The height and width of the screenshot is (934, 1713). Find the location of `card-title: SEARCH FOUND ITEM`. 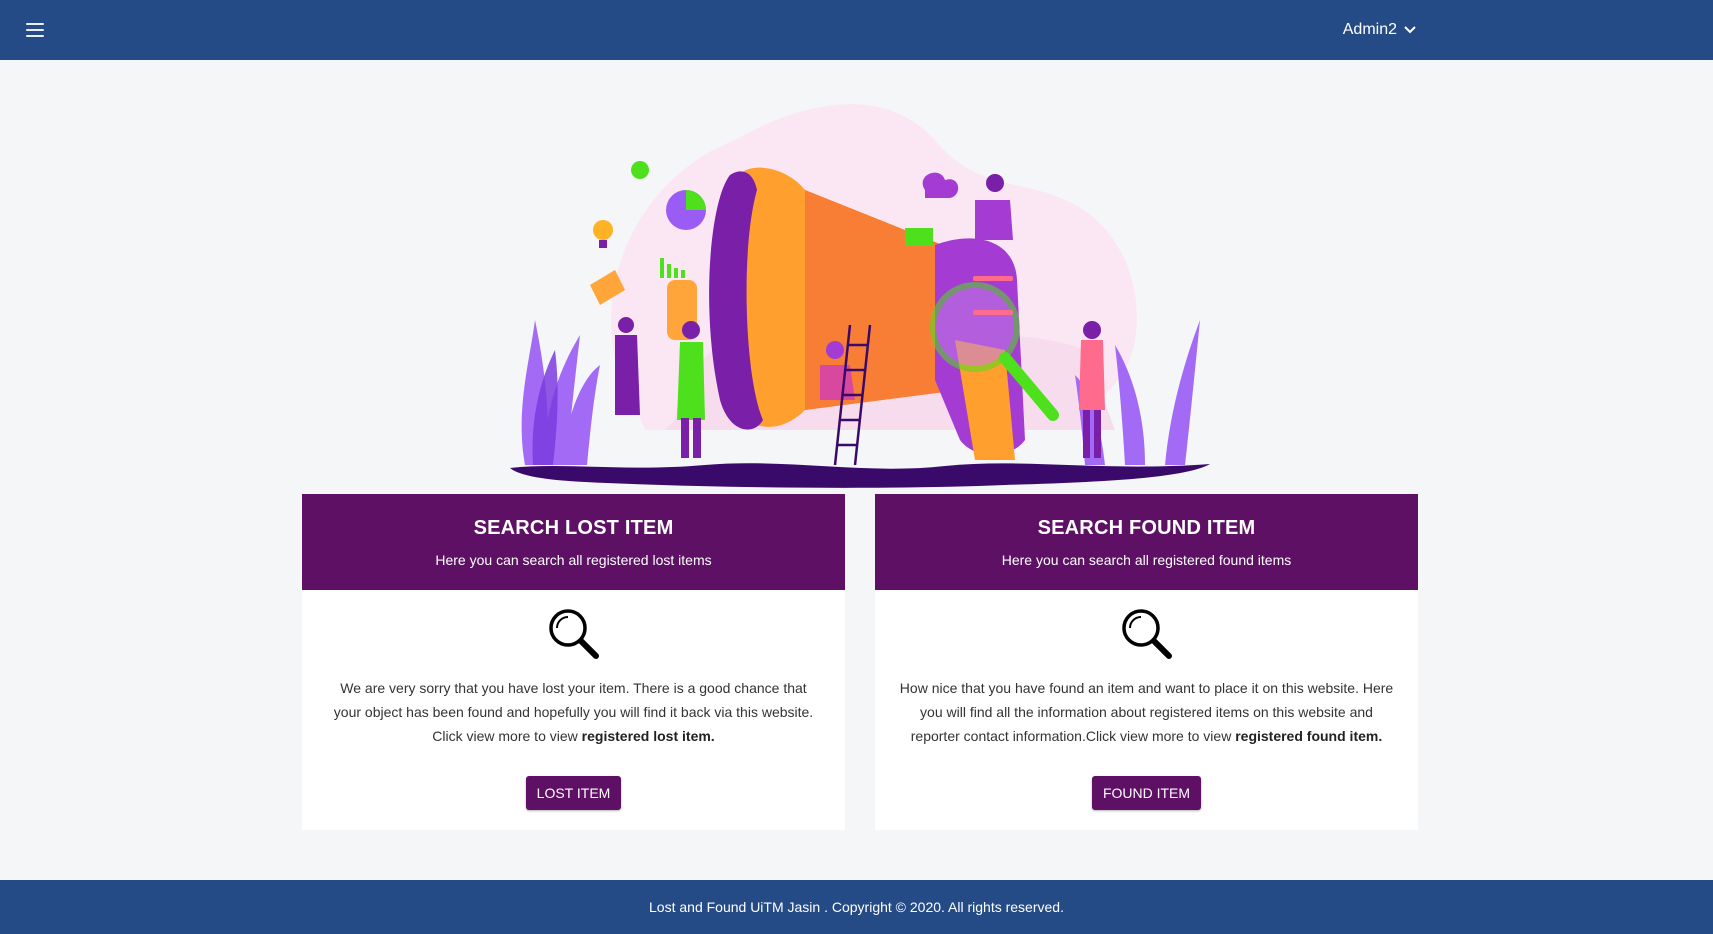

card-title: SEARCH FOUND ITEM is located at coordinates (1146, 527).